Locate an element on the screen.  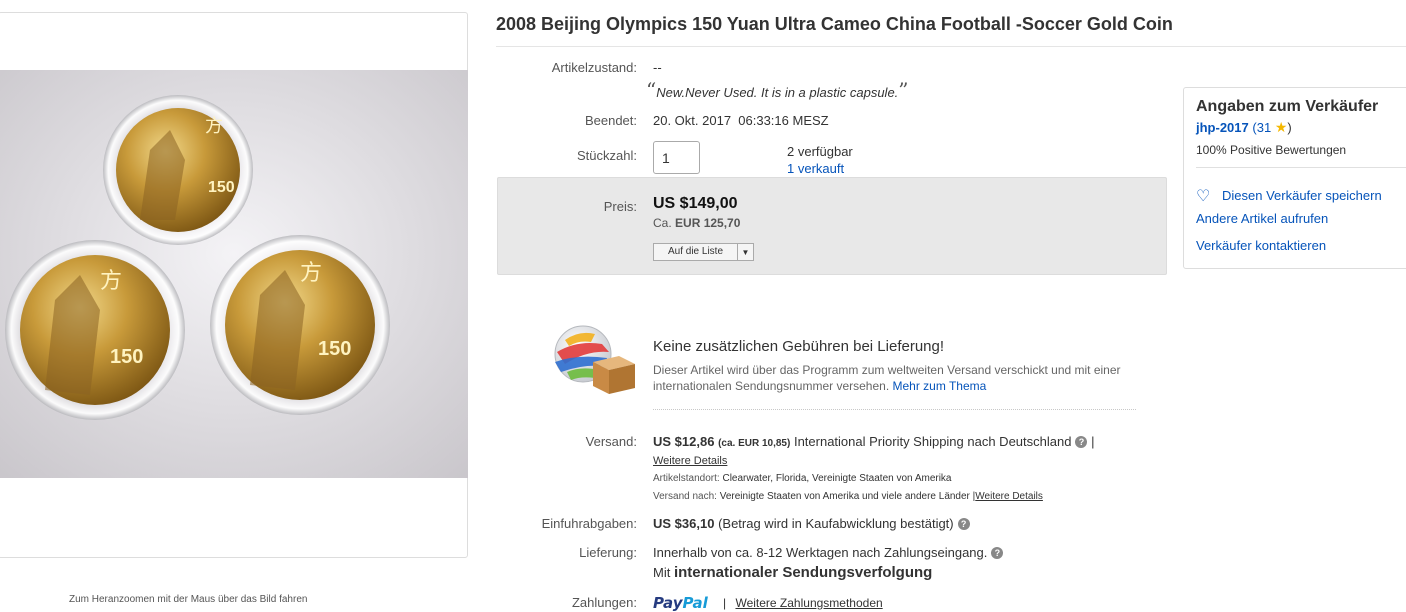
open-quote: “ is located at coordinates (651, 90).